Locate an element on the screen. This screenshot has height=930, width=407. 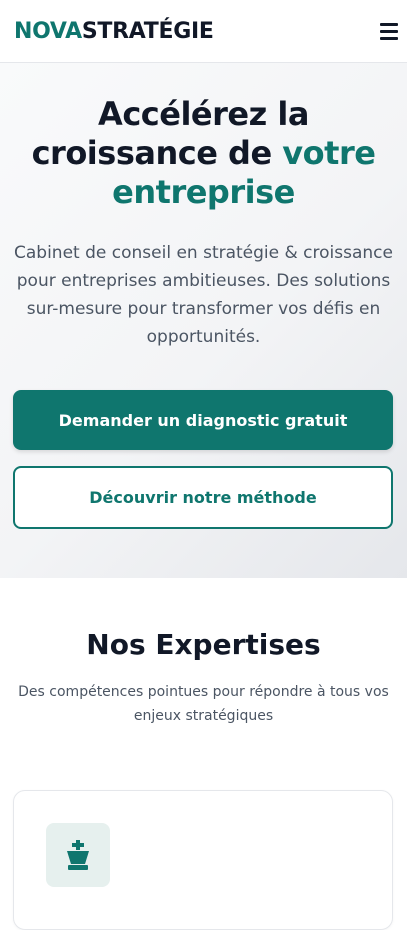
diagnostic-button: Demander un diagnostic gratuit is located at coordinates (203, 420).